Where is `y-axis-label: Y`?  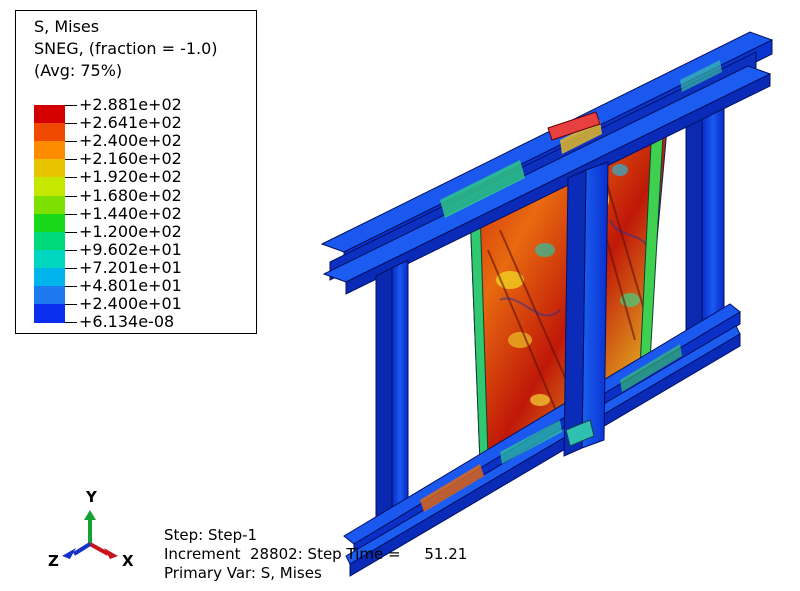
y-axis-label: Y is located at coordinates (91, 497).